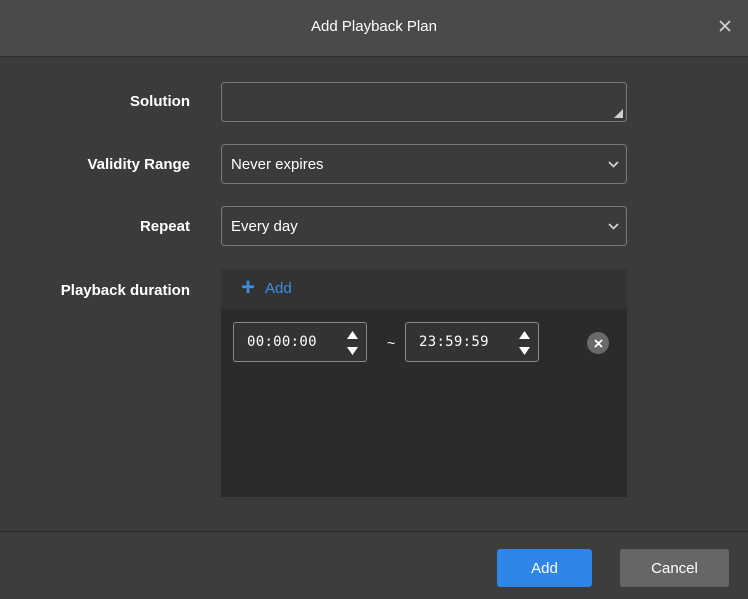 The width and height of the screenshot is (748, 599). What do you see at coordinates (424, 102) in the screenshot?
I see `solution-input` at bounding box center [424, 102].